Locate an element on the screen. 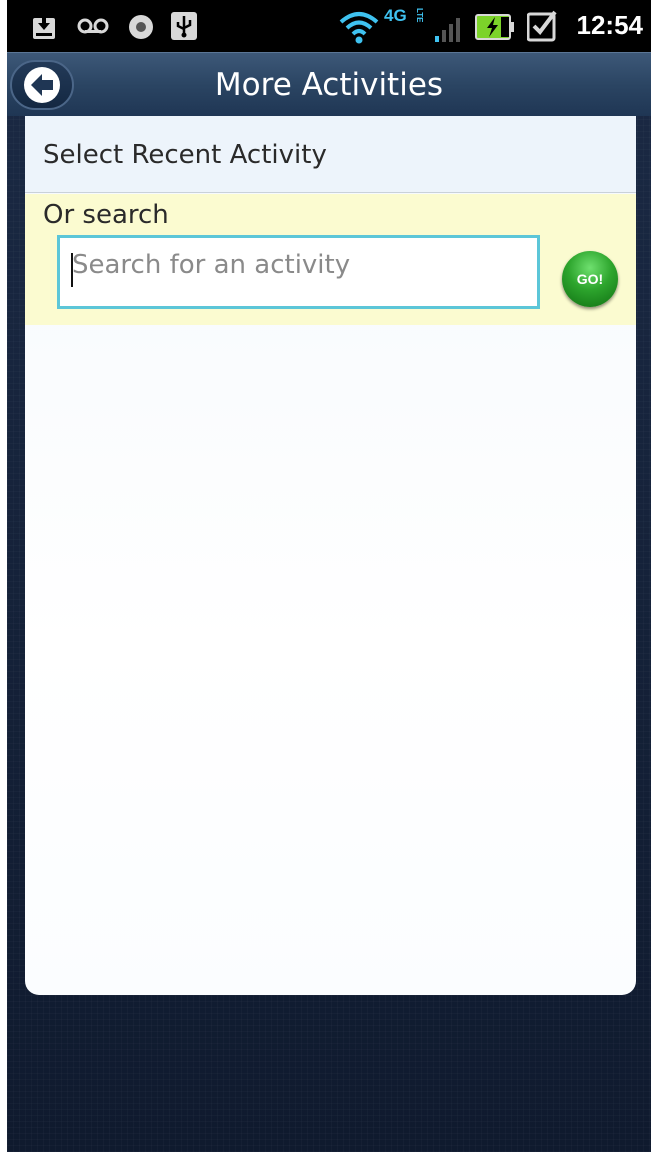 The width and height of the screenshot is (651, 1152). go-button: GO! is located at coordinates (590, 279).